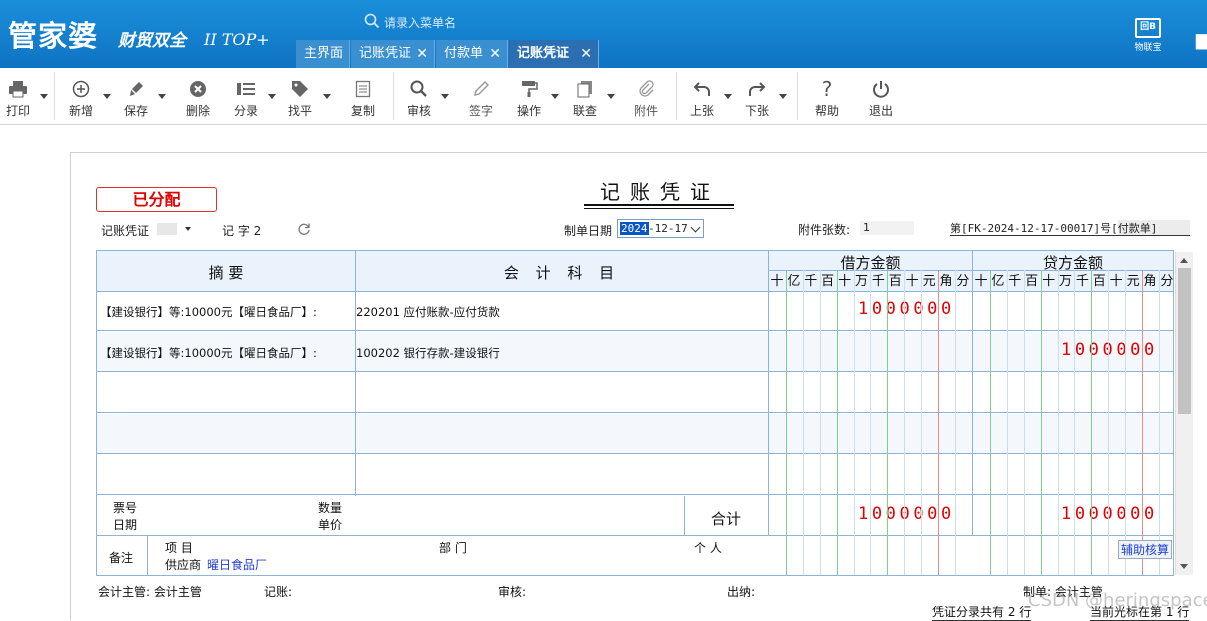 The image size is (1207, 621). I want to click on assist-accounting-button: 辅助核算, so click(1145, 549).